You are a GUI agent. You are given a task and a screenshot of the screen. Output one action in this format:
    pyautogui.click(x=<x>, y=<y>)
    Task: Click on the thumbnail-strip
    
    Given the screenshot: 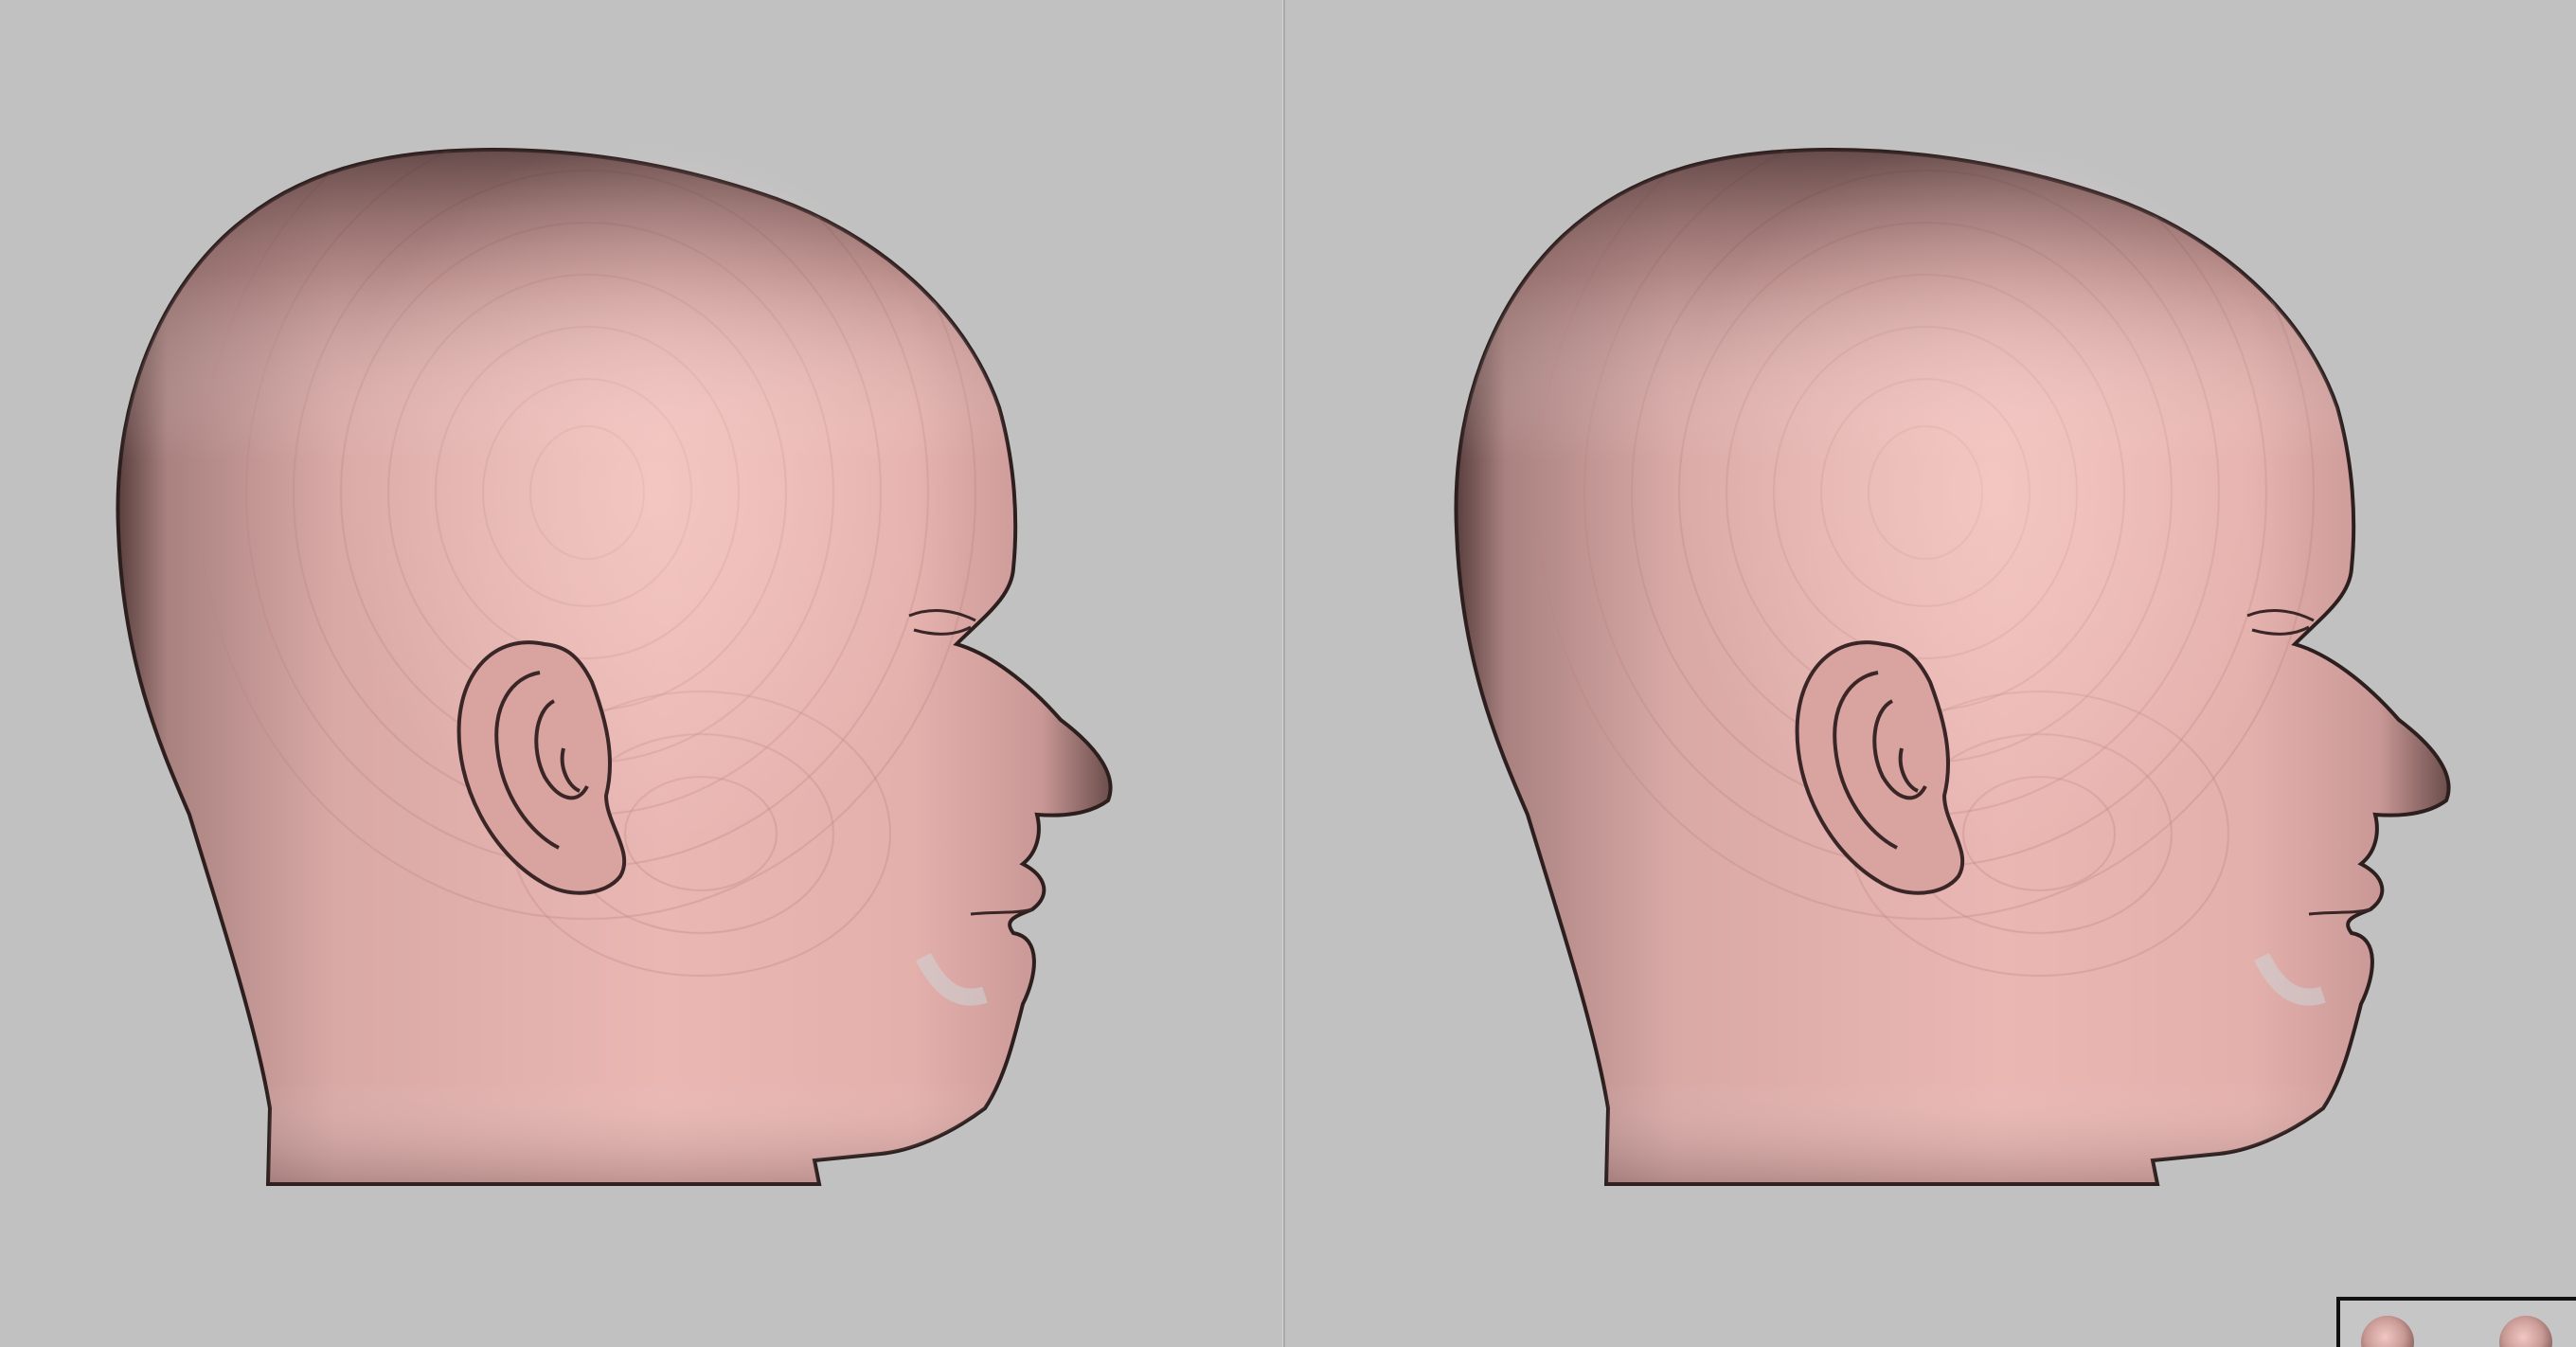 What is the action you would take?
    pyautogui.click(x=2456, y=1322)
    